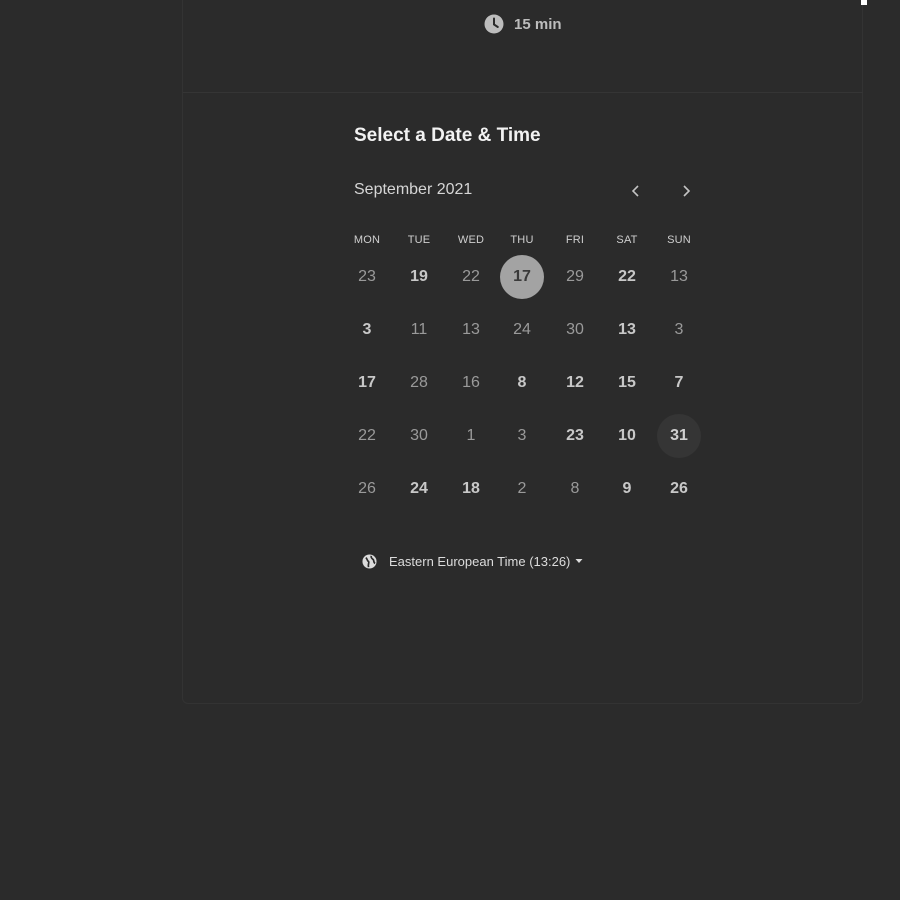 The image size is (900, 900). I want to click on event-duration: 15 min, so click(523, 24).